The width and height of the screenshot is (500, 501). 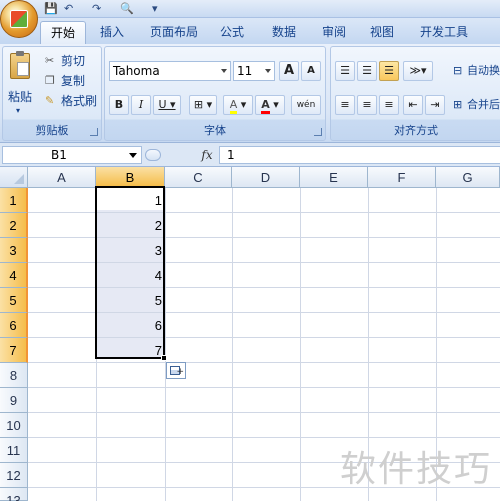 I want to click on row-header-10: 10, so click(x=14, y=425).